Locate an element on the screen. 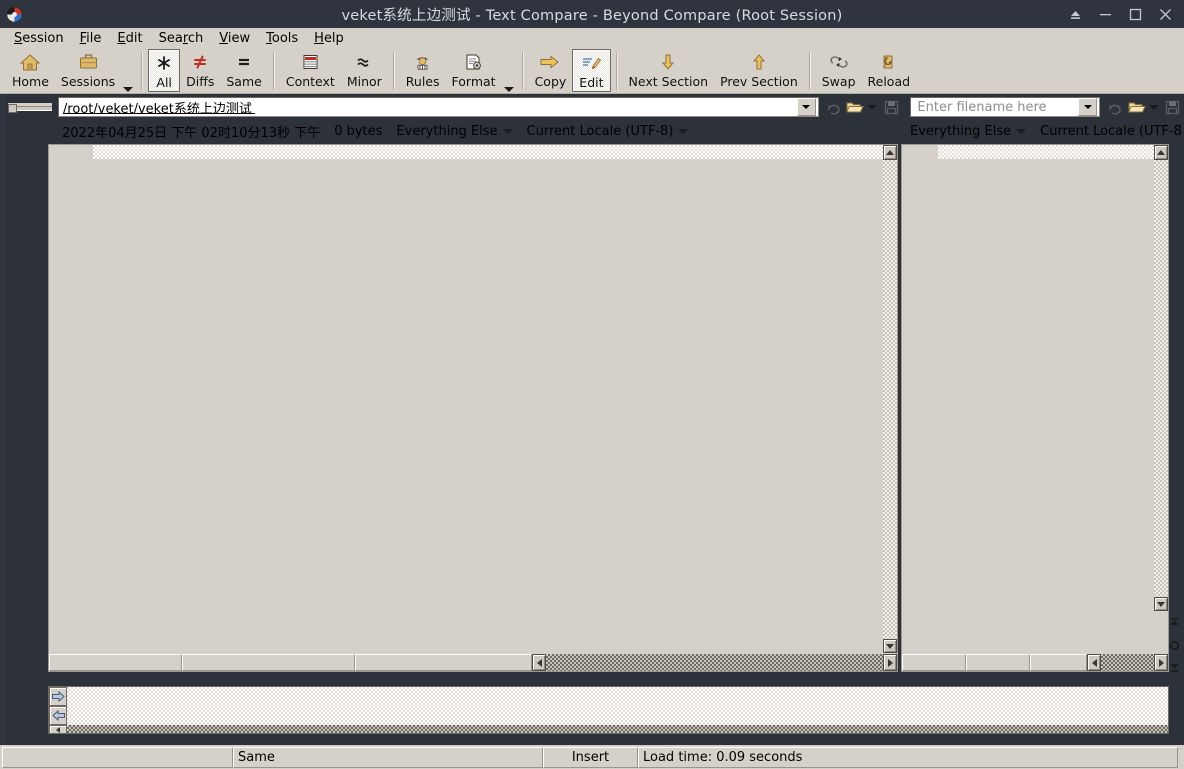 The width and height of the screenshot is (1184, 769). right-pane-vscroll-track is located at coordinates (1161, 378).